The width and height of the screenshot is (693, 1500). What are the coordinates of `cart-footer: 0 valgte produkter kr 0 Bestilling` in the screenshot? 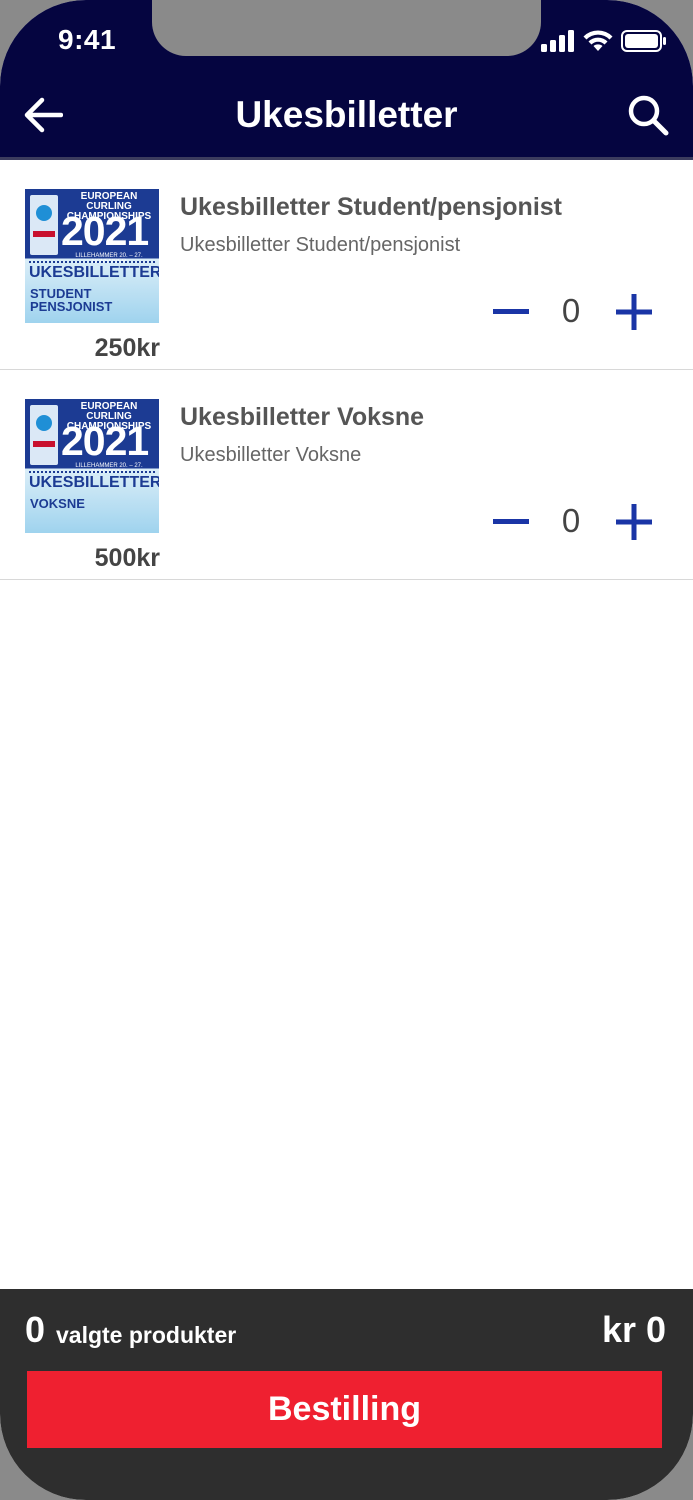 It's located at (346, 1394).